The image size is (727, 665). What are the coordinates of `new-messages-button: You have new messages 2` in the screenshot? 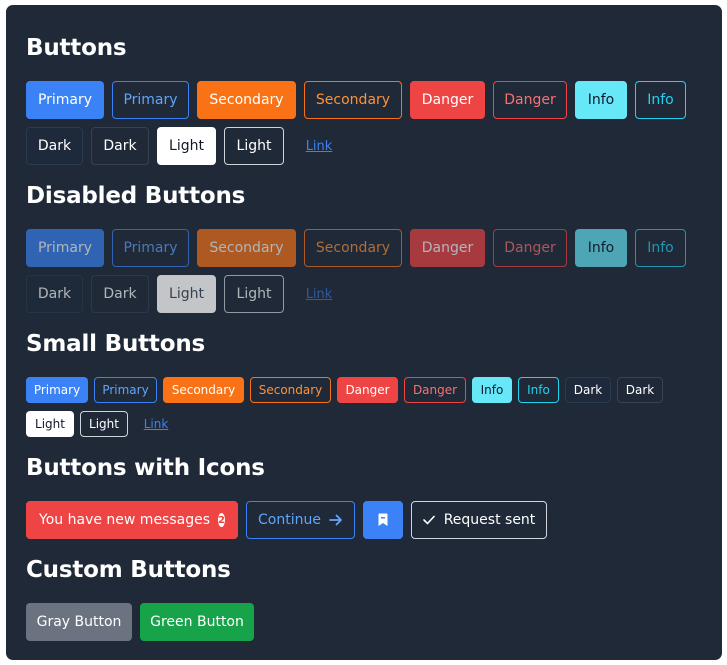 It's located at (132, 520).